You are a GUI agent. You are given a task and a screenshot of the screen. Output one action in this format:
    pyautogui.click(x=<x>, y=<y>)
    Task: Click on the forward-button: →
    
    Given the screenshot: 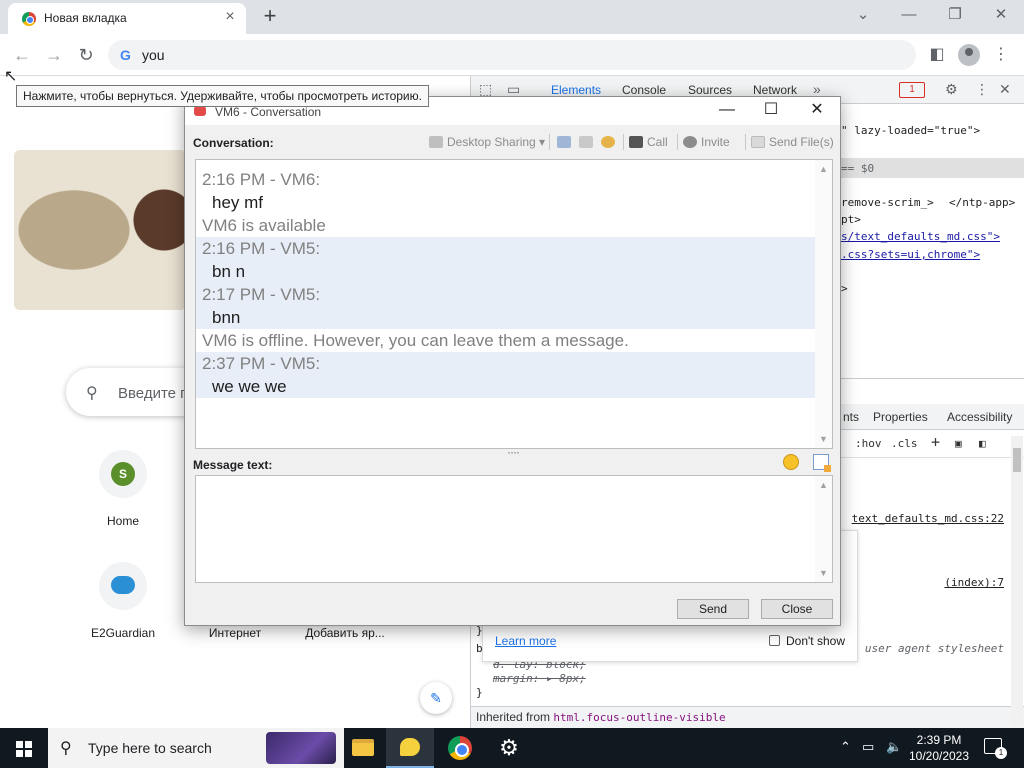 What is the action you would take?
    pyautogui.click(x=54, y=55)
    